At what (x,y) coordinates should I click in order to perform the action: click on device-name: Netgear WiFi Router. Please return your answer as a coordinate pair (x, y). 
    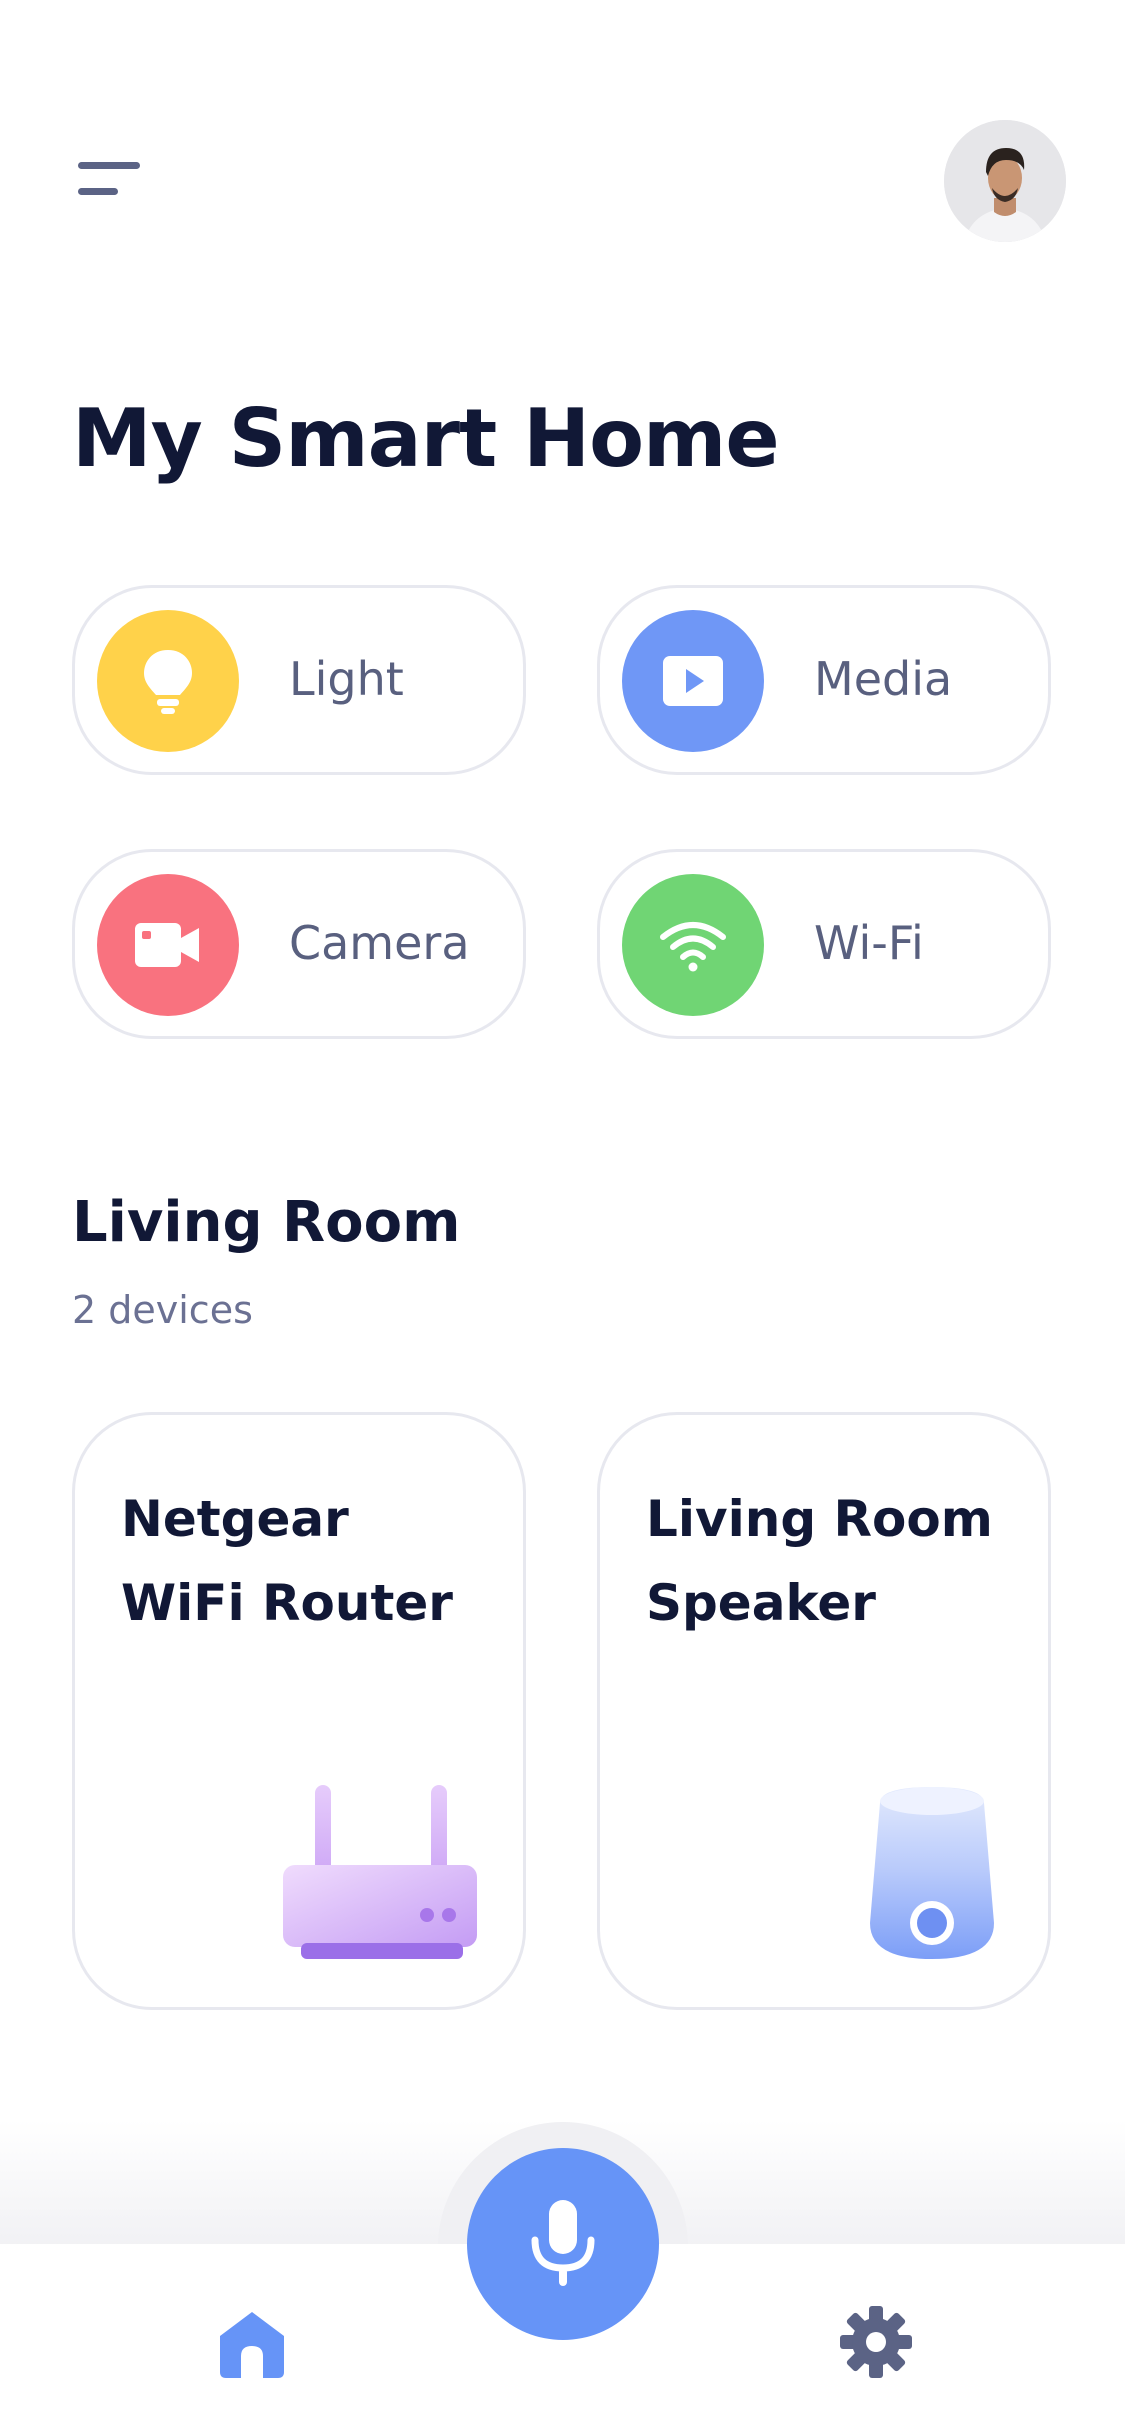
    Looking at the image, I should click on (311, 1561).